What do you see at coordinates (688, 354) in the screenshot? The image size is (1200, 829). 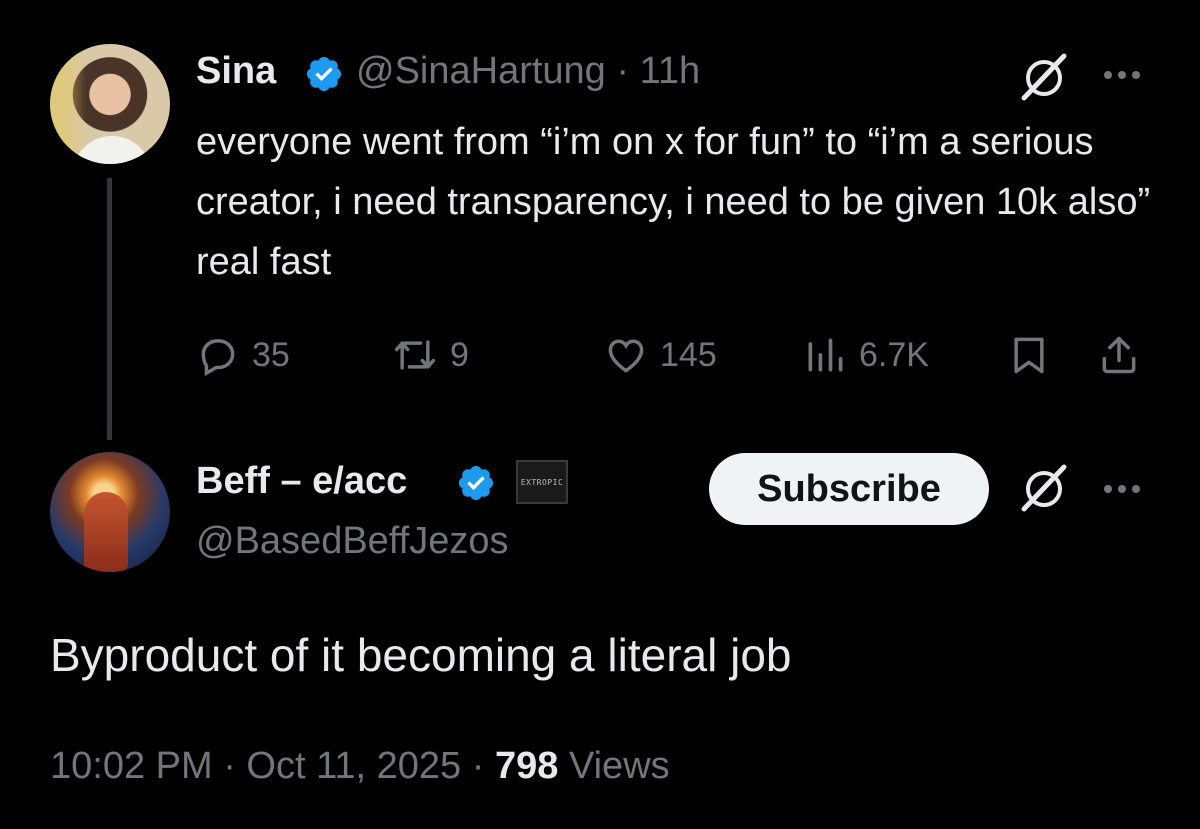 I see `like-count: 145` at bounding box center [688, 354].